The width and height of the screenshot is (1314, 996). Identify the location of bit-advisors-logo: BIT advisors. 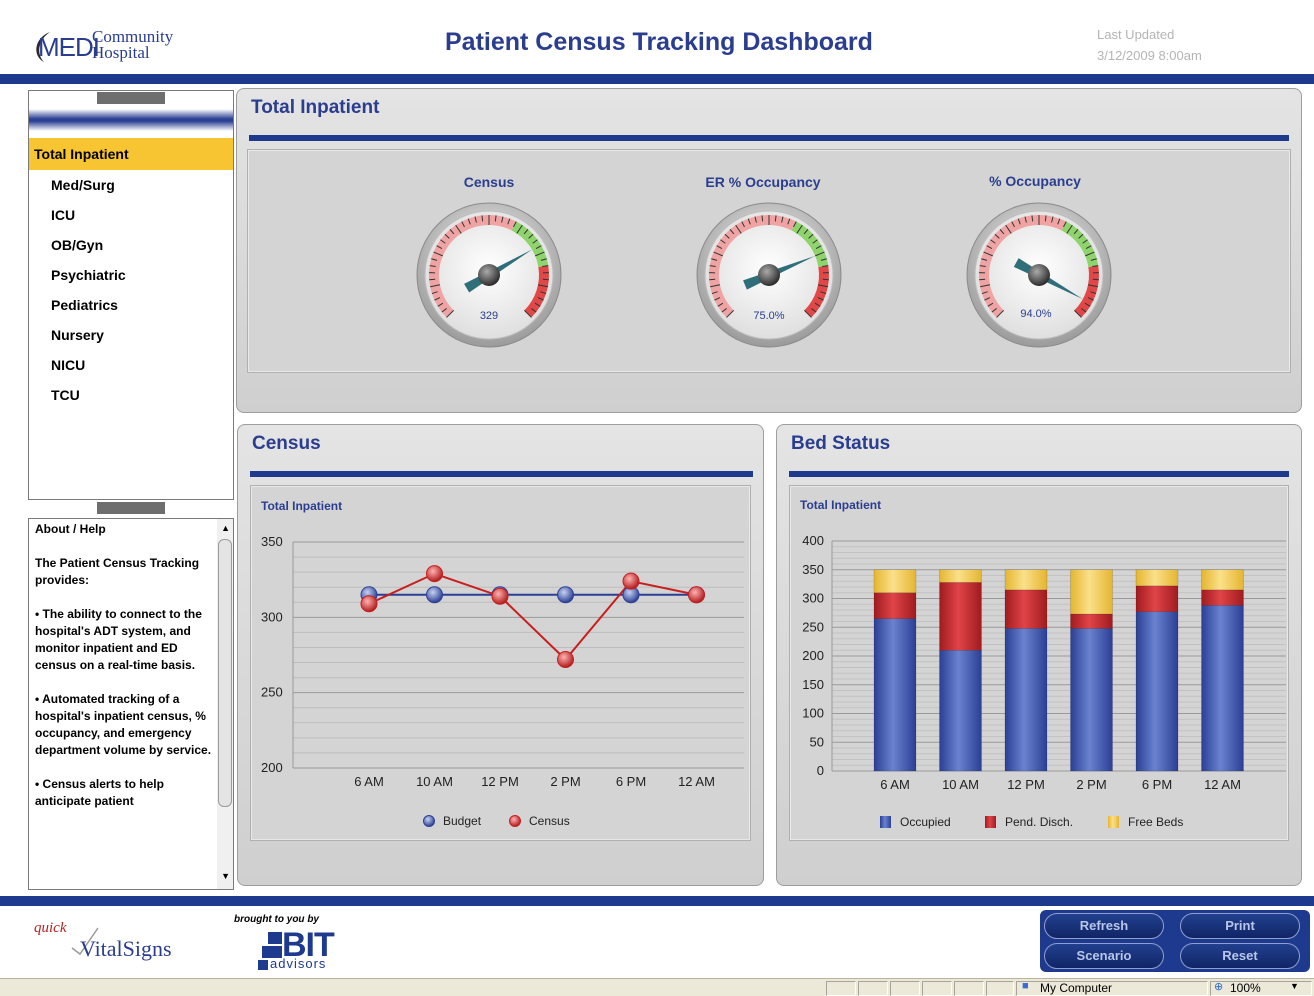
(308, 949).